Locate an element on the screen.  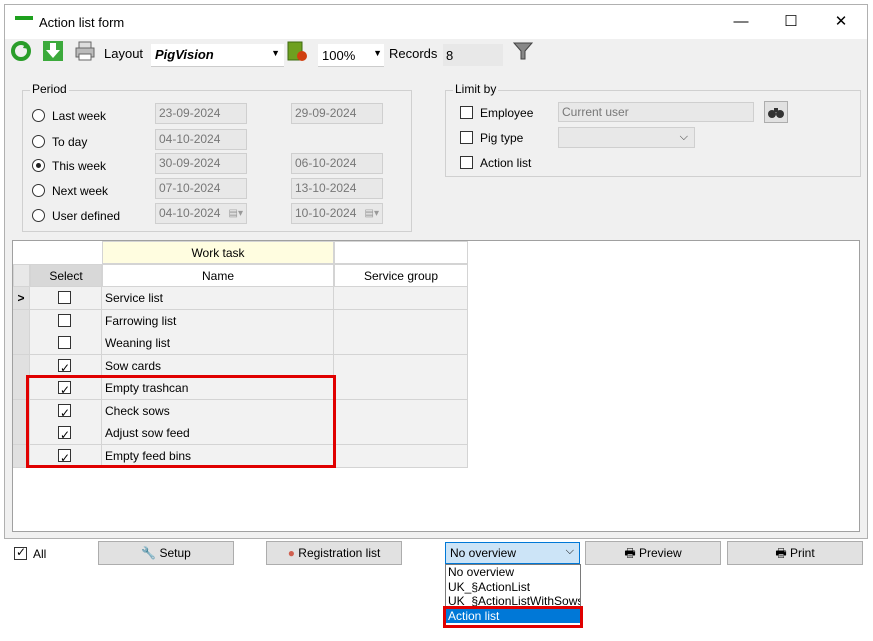
table-row-name: Weaning list is located at coordinates (218, 343).